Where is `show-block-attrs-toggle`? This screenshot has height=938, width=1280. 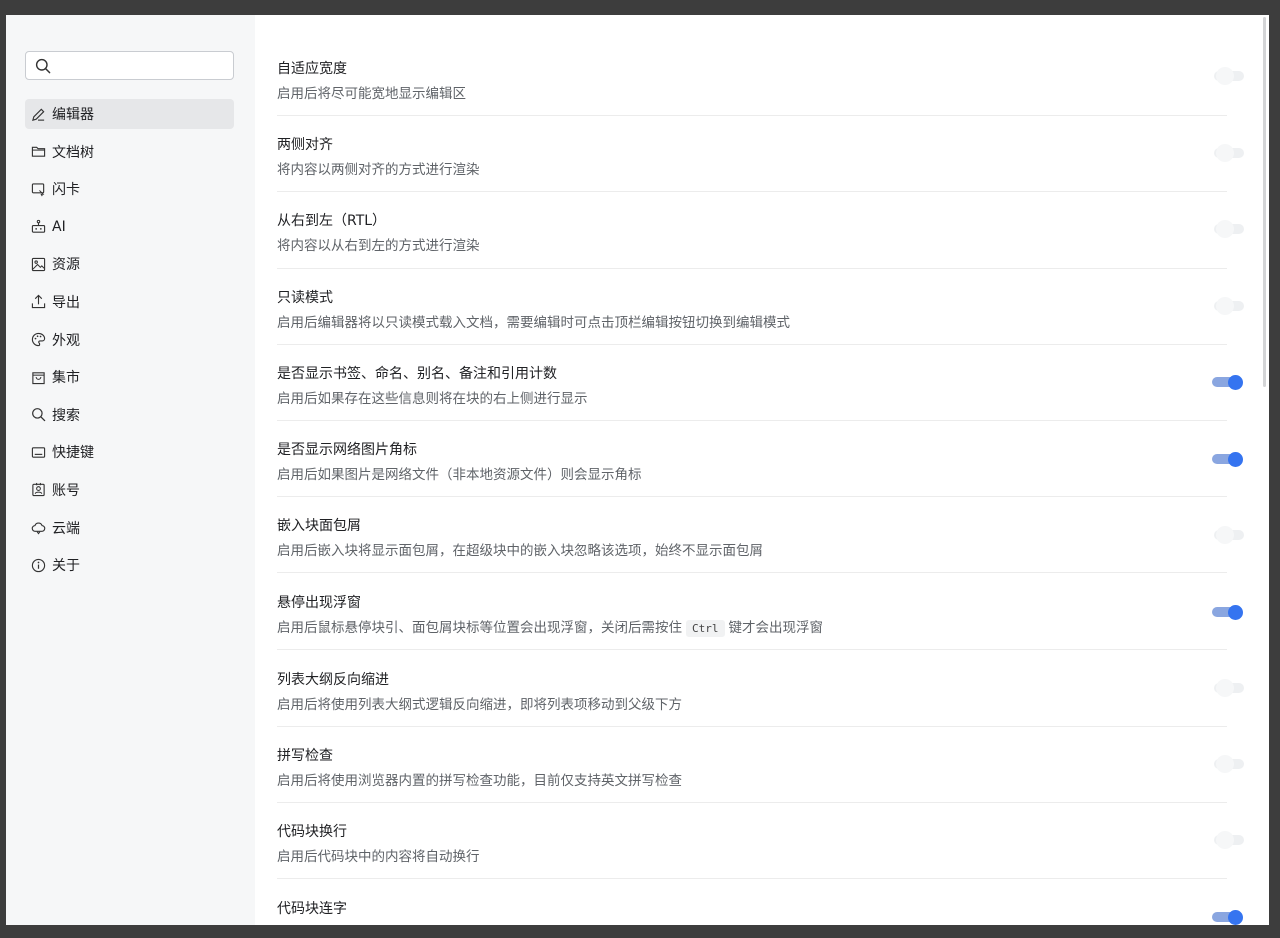 show-block-attrs-toggle is located at coordinates (1229, 383).